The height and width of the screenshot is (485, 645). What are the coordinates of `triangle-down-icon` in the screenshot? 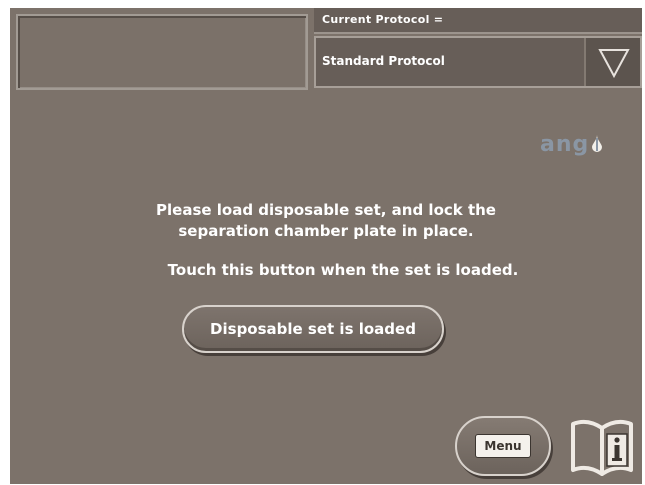 It's located at (614, 63).